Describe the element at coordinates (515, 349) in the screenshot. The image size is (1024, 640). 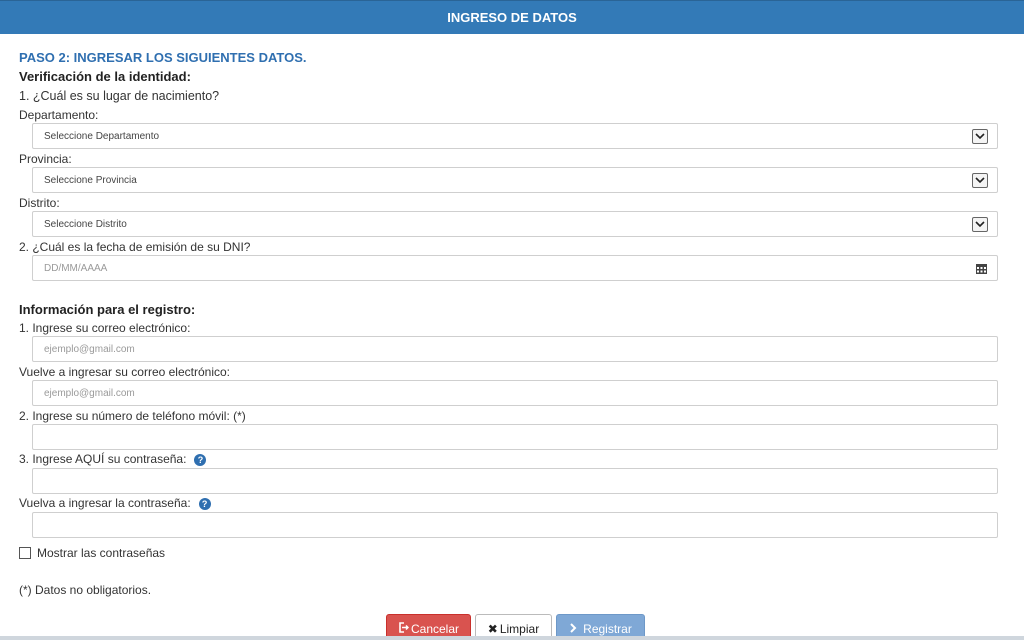
I see `email-input: ejemplo@gmail.com` at that location.